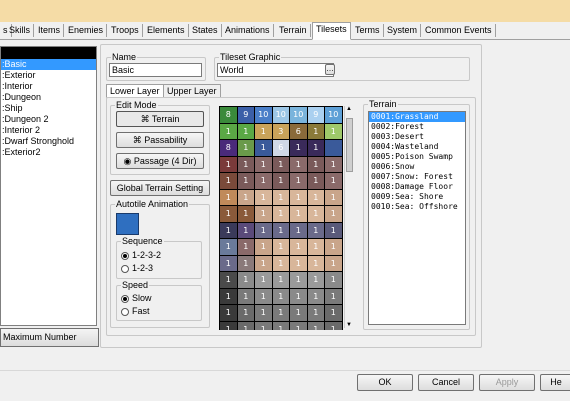 This screenshot has height=401, width=570. I want to click on apply-button: Apply, so click(507, 382).